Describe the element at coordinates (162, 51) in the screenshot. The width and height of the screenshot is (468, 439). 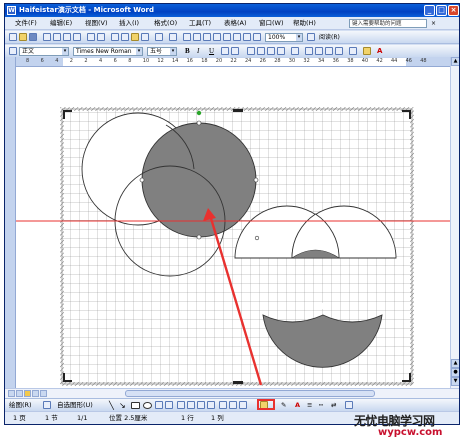
I see `font-size-select: 五号 ▾` at that location.